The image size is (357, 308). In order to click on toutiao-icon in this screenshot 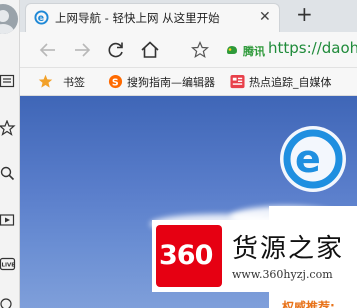, I will do `click(237, 81)`.